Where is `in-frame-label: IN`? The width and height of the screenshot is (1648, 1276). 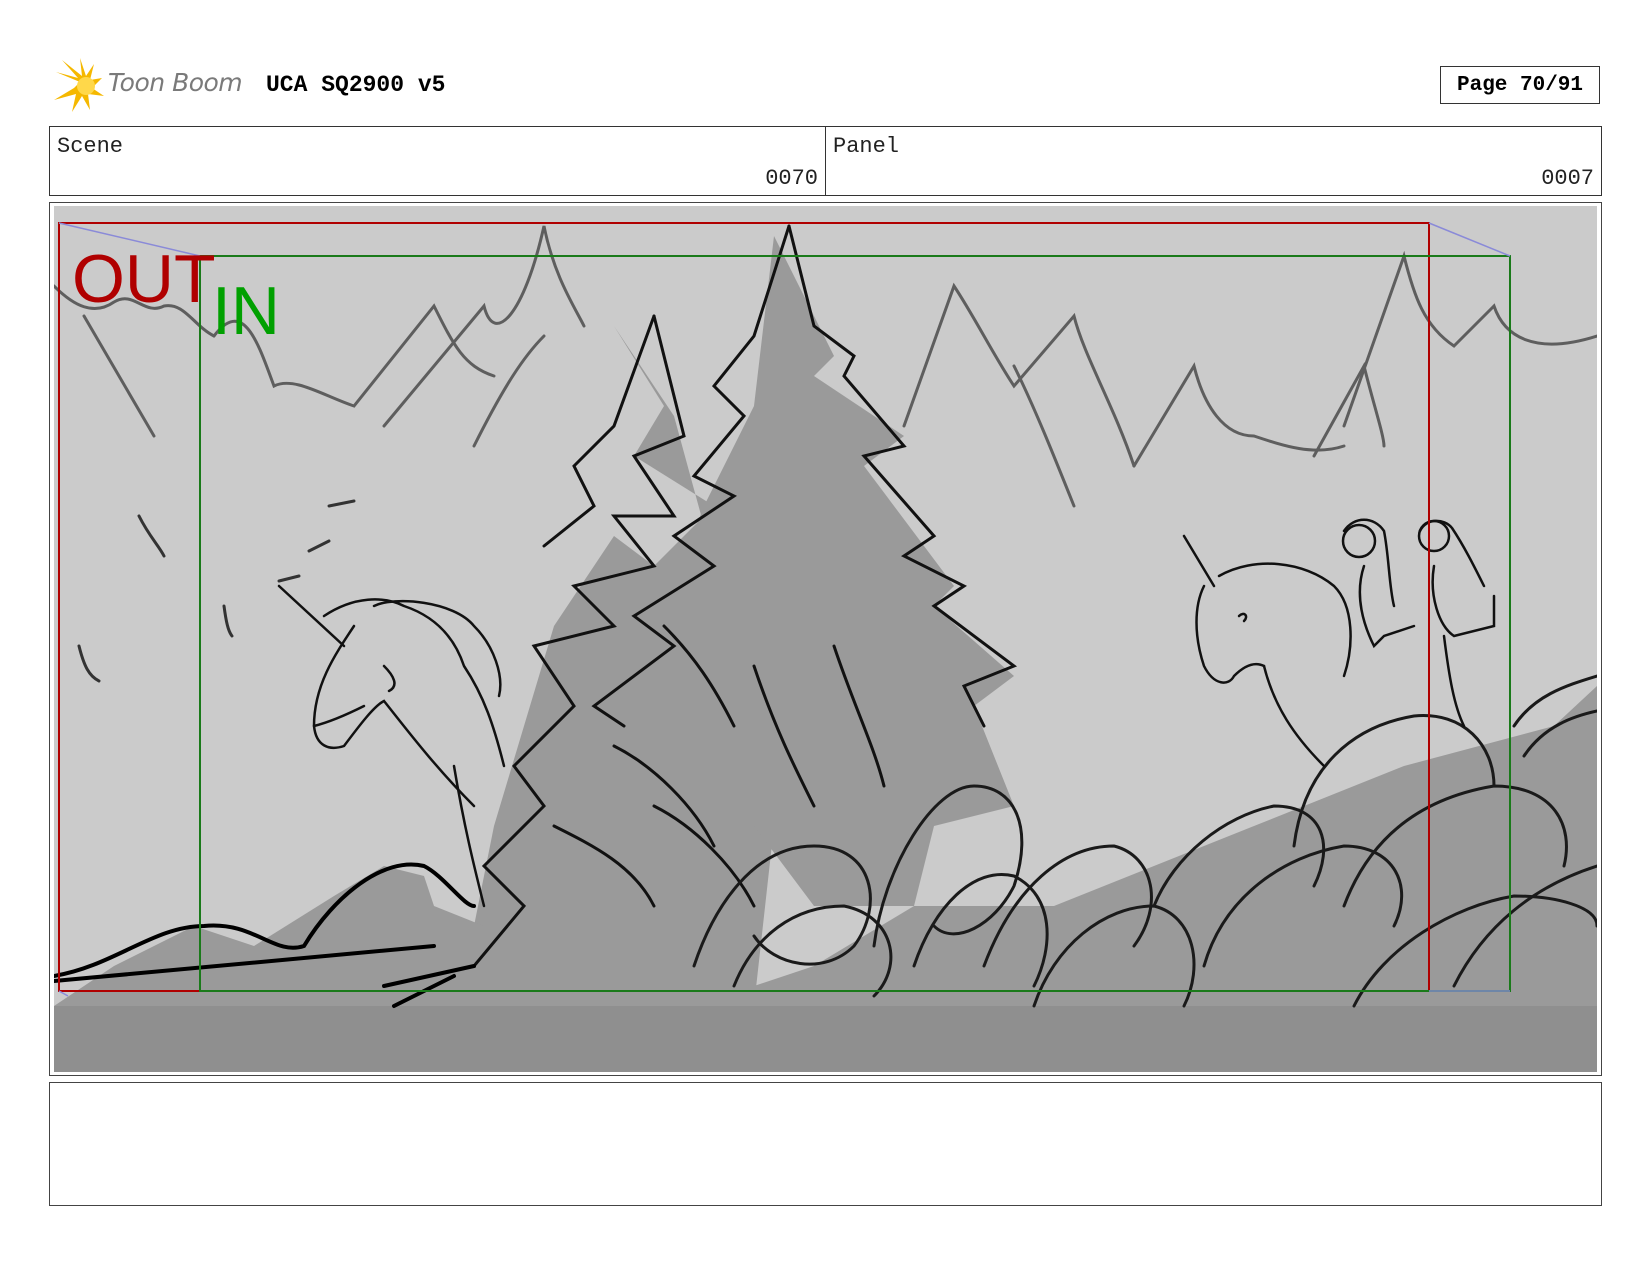
in-frame-label: IN is located at coordinates (246, 311).